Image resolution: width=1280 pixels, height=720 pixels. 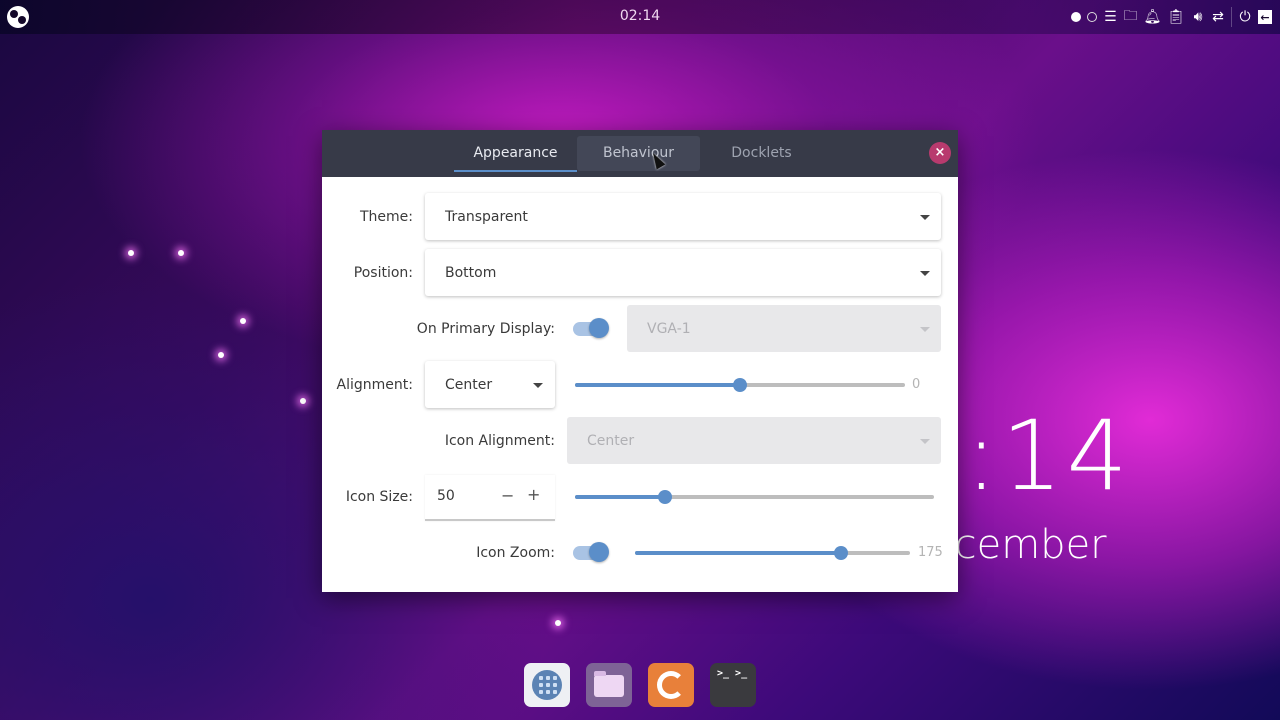 I want to click on icon-size-value: 50, so click(x=446, y=496).